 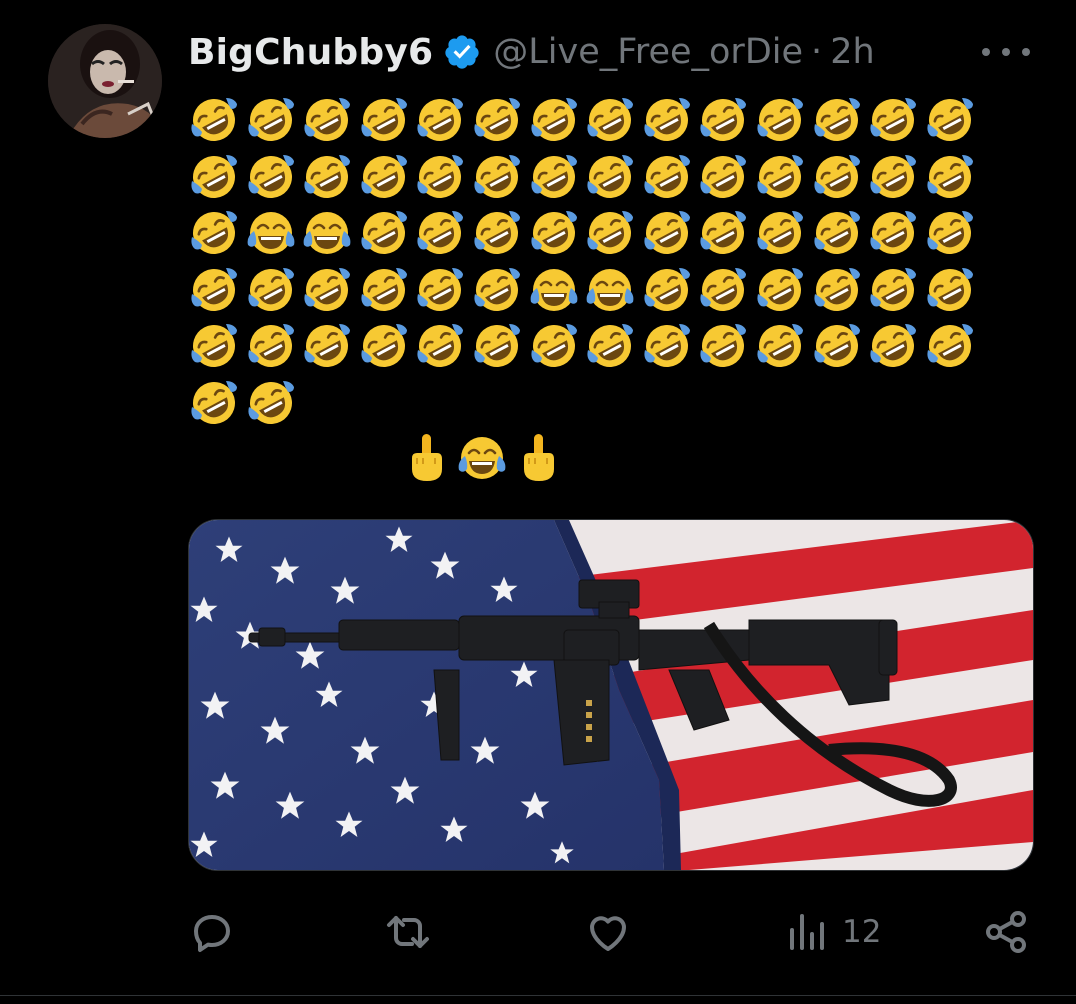 What do you see at coordinates (852, 52) in the screenshot?
I see `timestamp: 2h` at bounding box center [852, 52].